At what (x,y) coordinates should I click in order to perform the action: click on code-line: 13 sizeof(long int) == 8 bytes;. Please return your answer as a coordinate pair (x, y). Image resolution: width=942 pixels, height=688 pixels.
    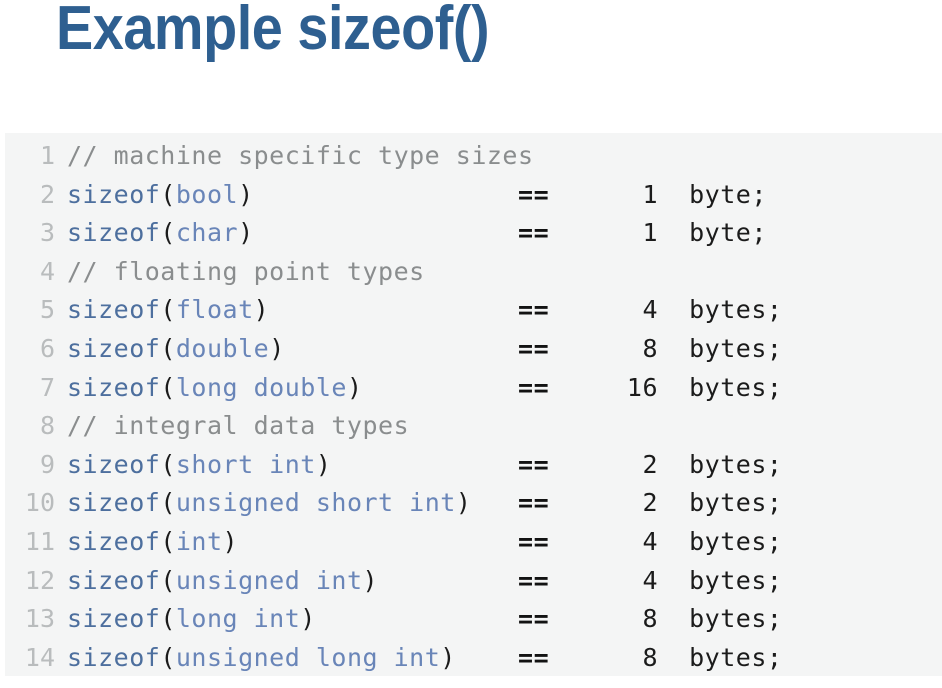
    Looking at the image, I should click on (393, 619).